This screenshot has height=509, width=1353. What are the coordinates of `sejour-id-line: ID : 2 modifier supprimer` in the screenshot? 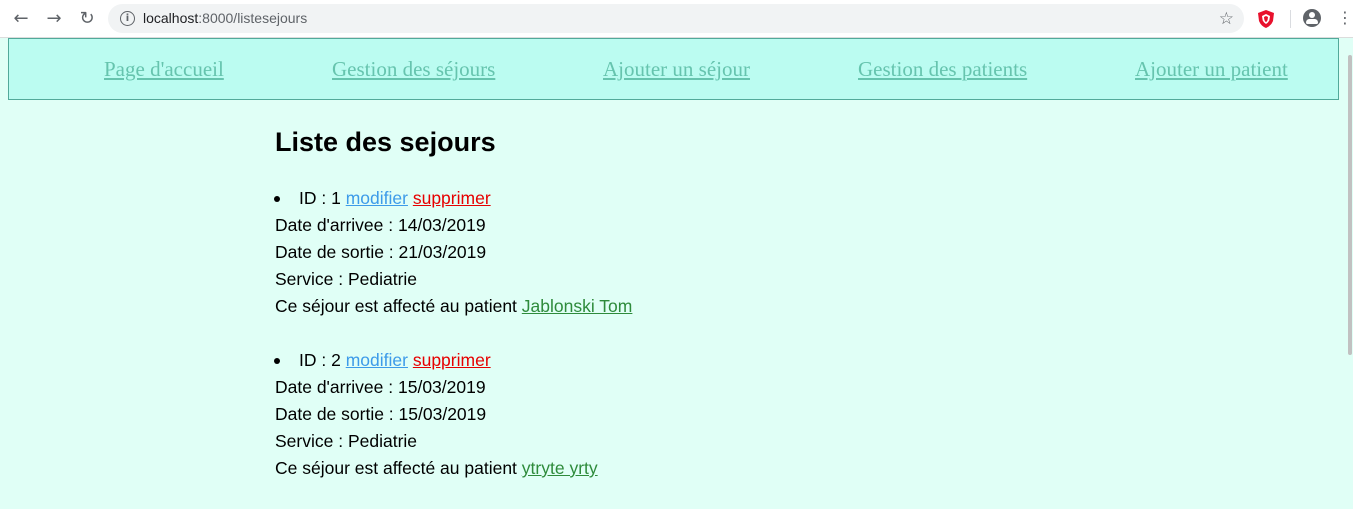 It's located at (725, 360).